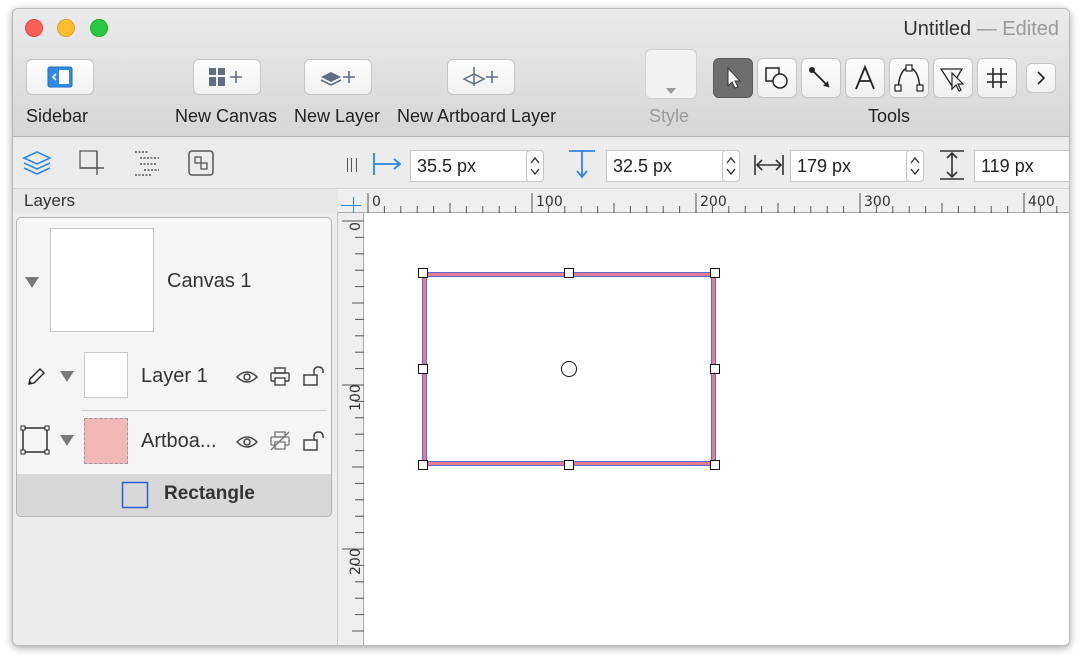 The image size is (1080, 657). Describe the element at coordinates (280, 441) in the screenshot. I see `printing-disabled-icon` at that location.